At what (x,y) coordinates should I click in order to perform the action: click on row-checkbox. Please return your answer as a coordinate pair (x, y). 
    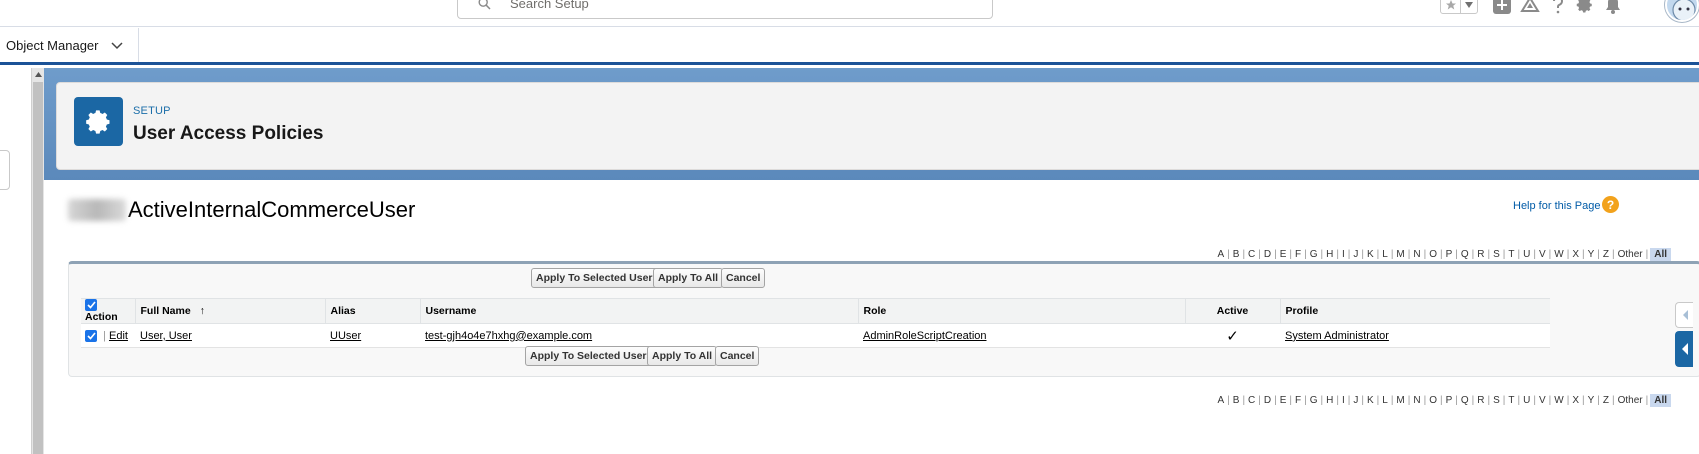
    Looking at the image, I should click on (91, 335).